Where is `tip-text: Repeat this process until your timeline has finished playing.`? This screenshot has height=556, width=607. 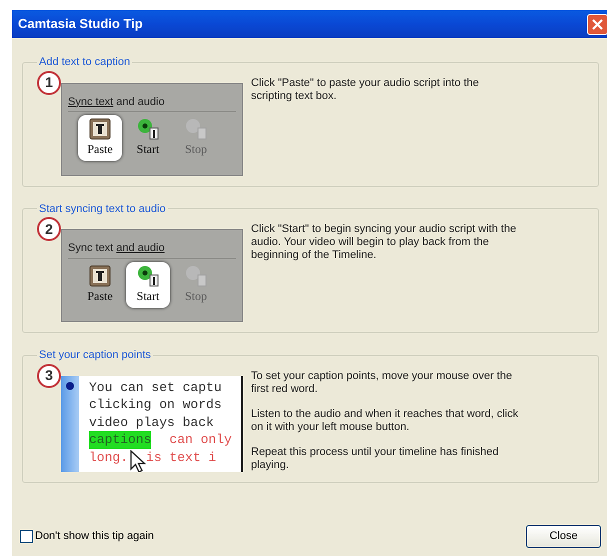 tip-text: Repeat this process until your timeline has finished playing. is located at coordinates (375, 459).